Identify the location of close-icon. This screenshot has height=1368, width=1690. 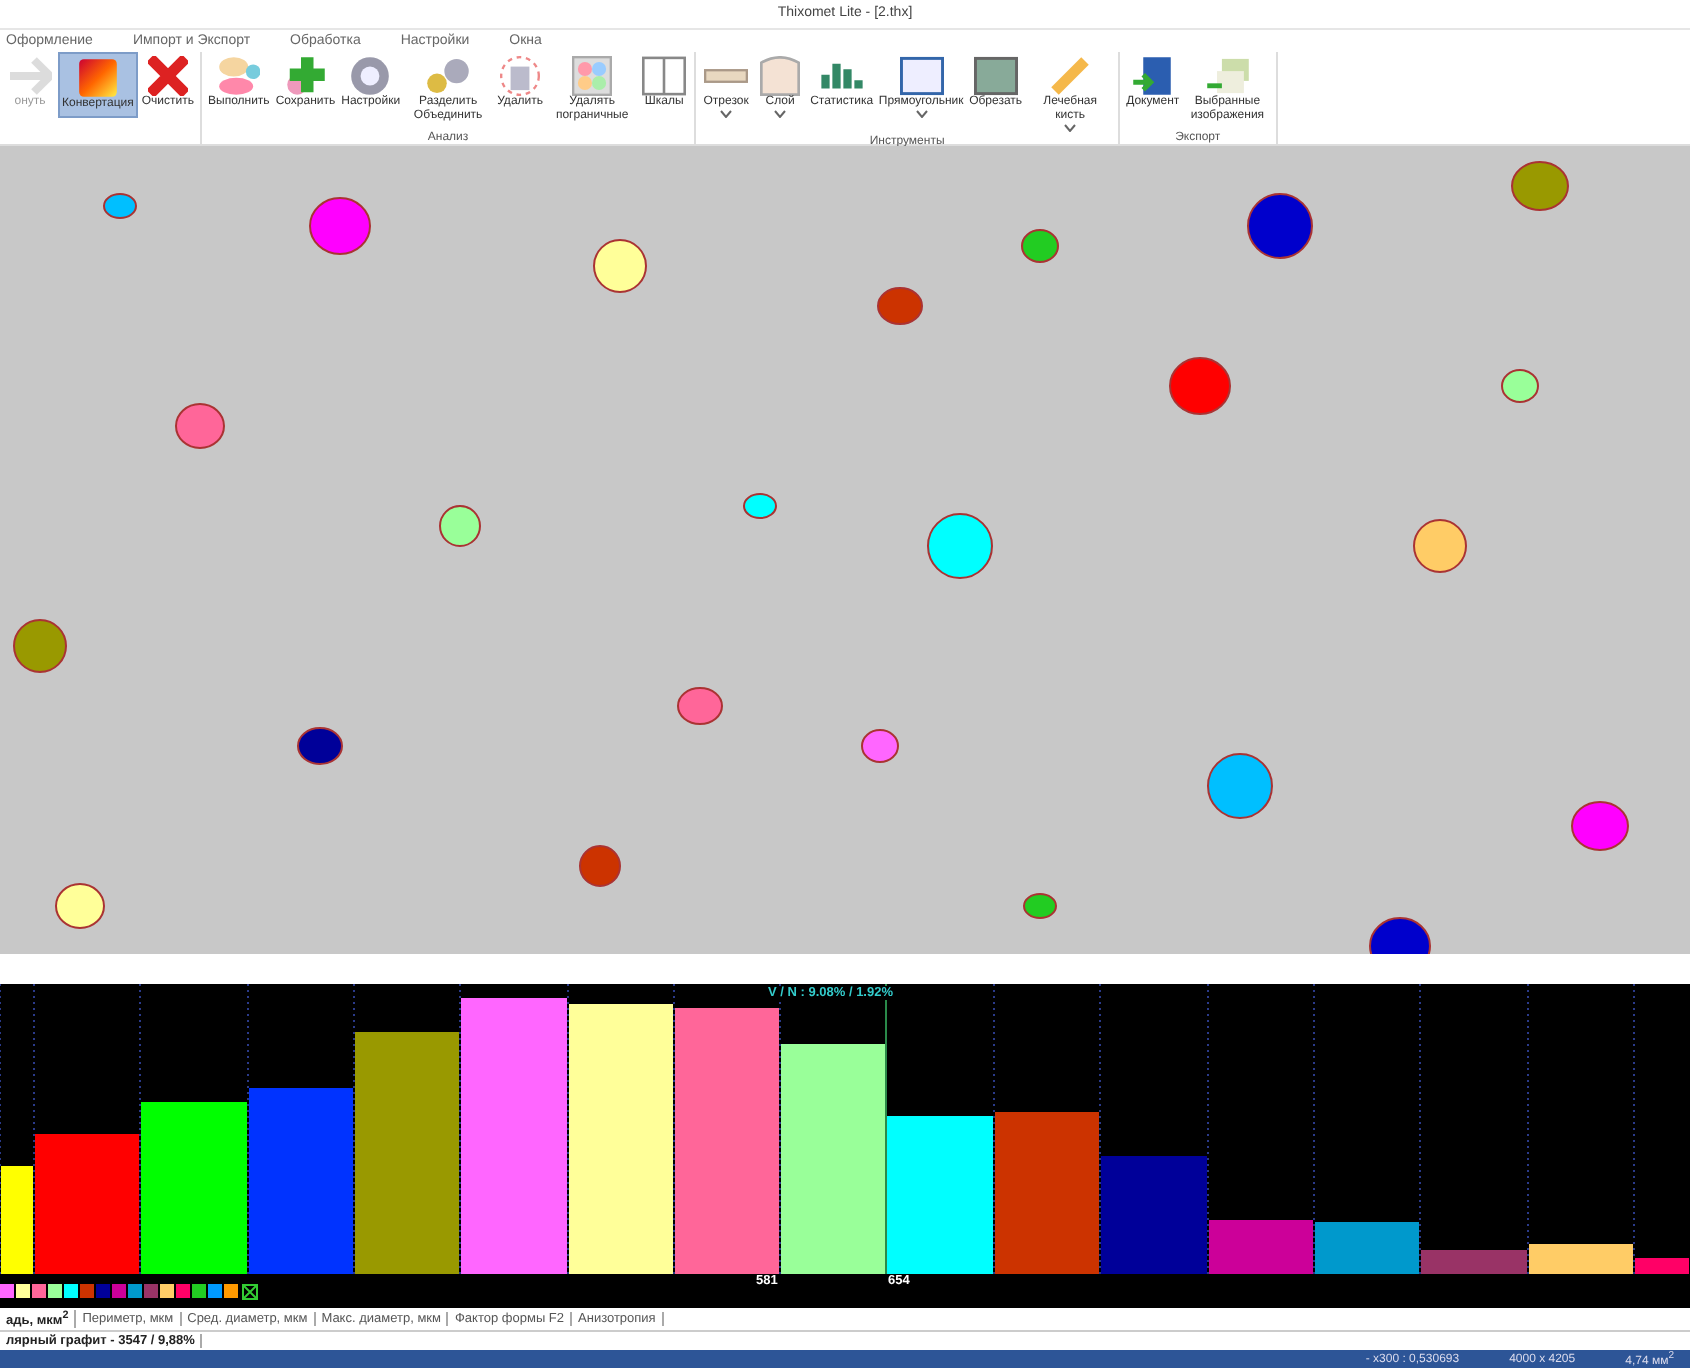
(167, 76).